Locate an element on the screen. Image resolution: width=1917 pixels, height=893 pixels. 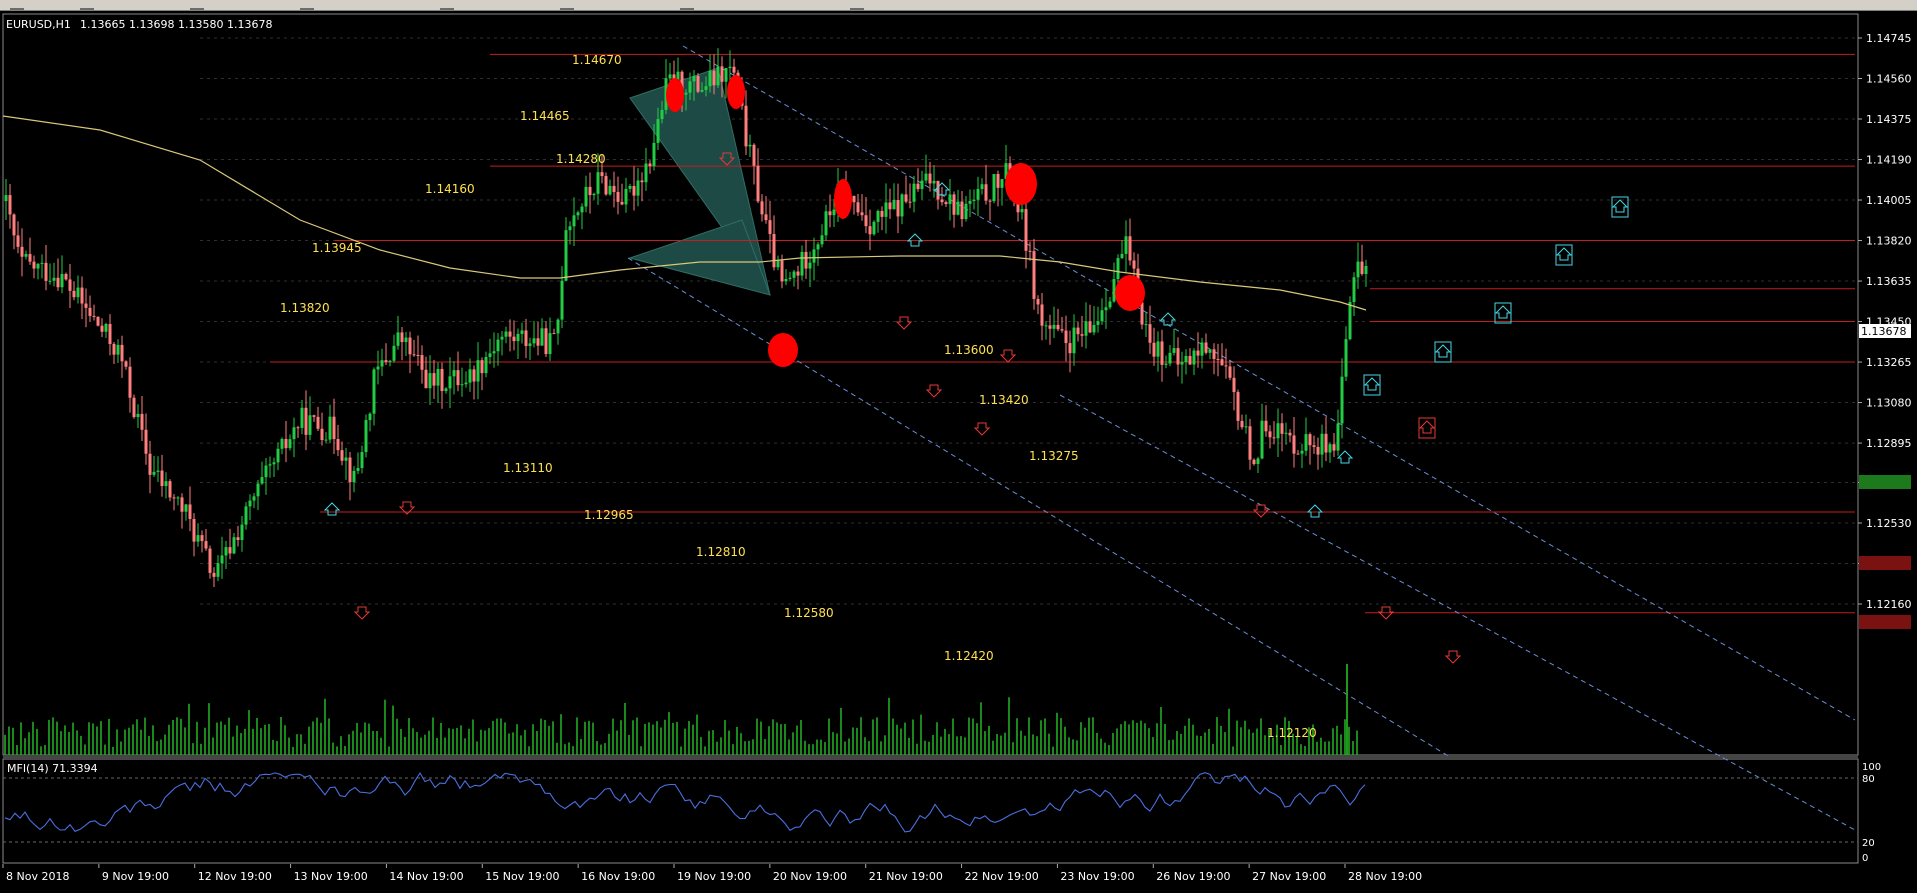
time-tick-label: 20 Nov 19:00 is located at coordinates (810, 876).